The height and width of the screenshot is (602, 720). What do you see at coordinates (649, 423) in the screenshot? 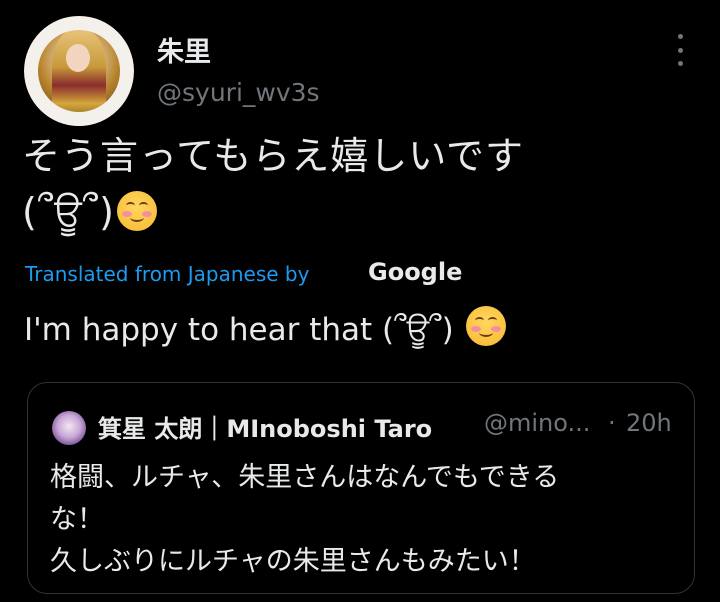
I see `quoted-timestamp: 20h` at bounding box center [649, 423].